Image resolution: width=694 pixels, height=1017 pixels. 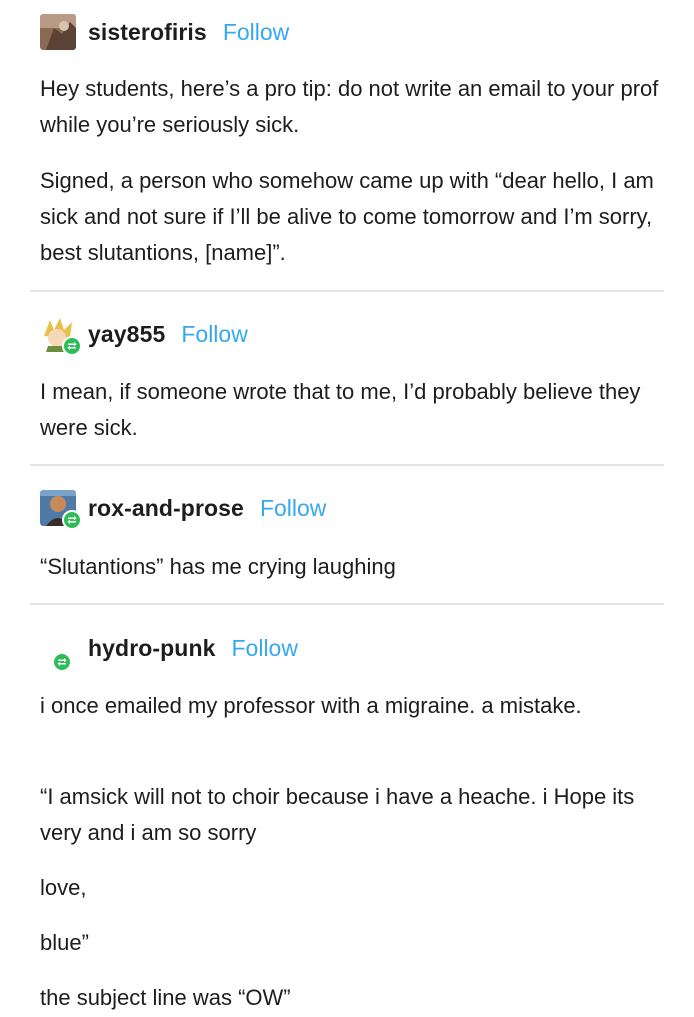 What do you see at coordinates (218, 566) in the screenshot?
I see `post-paragraph: “Slutantions” has me crying laughing` at bounding box center [218, 566].